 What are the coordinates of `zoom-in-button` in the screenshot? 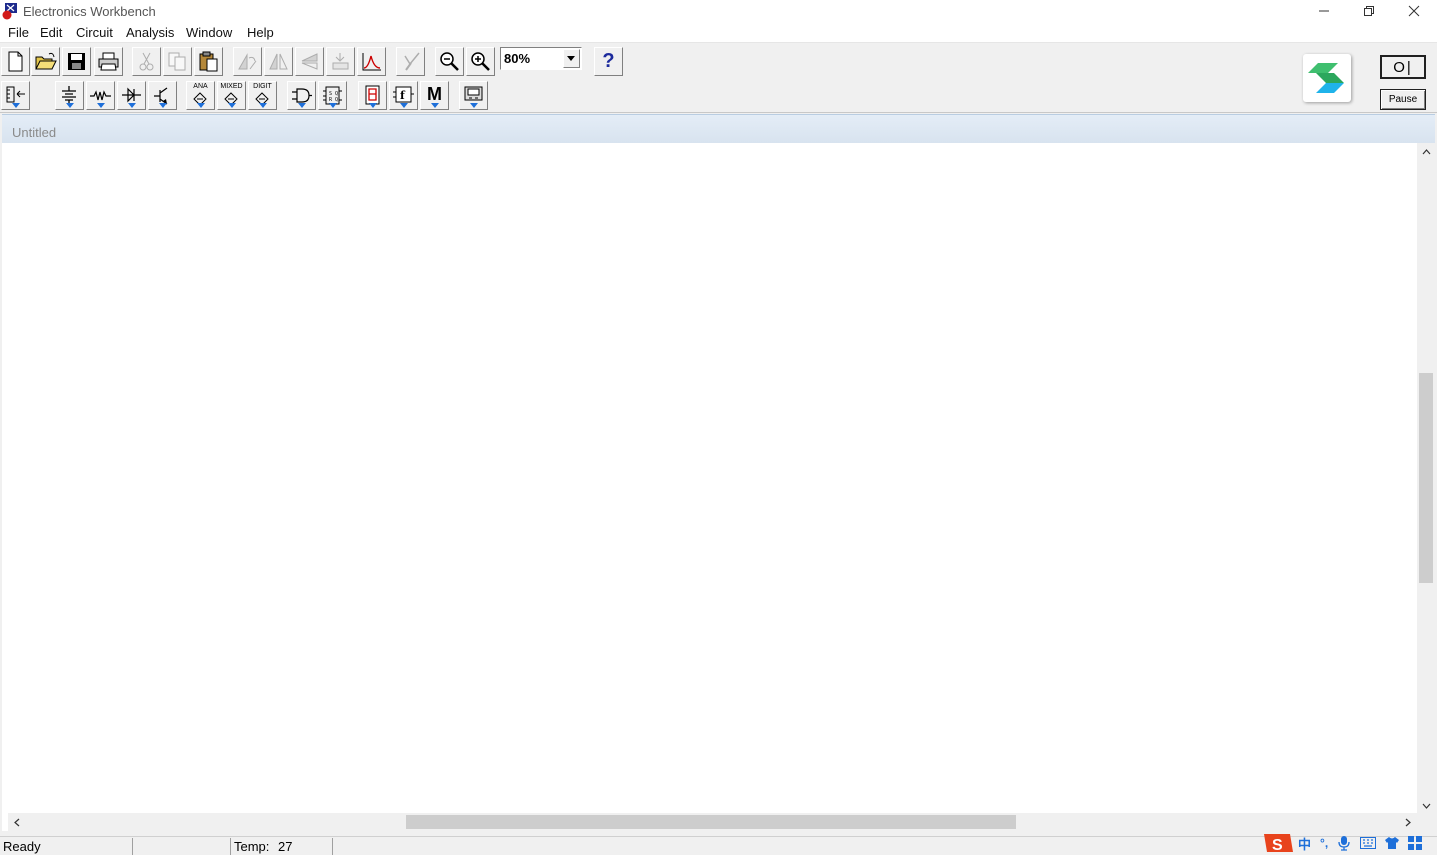 It's located at (480, 61).